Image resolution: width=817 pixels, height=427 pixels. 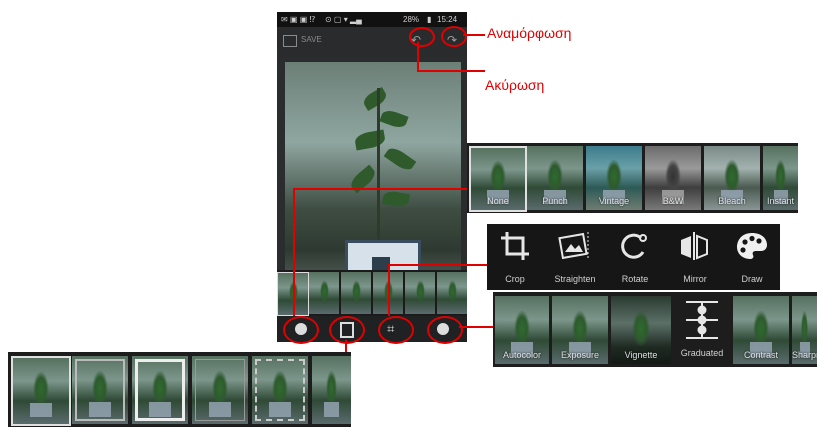 What do you see at coordinates (694, 246) in the screenshot?
I see `mirror-icon` at bounding box center [694, 246].